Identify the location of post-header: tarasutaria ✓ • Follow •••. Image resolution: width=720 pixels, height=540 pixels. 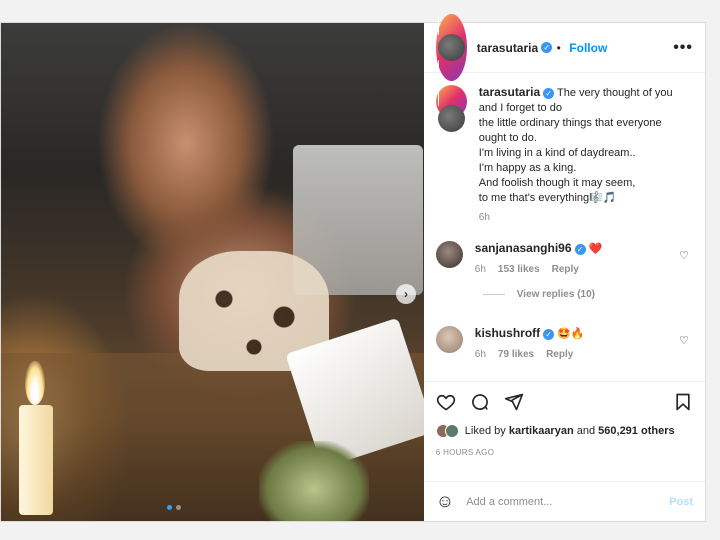
(564, 47).